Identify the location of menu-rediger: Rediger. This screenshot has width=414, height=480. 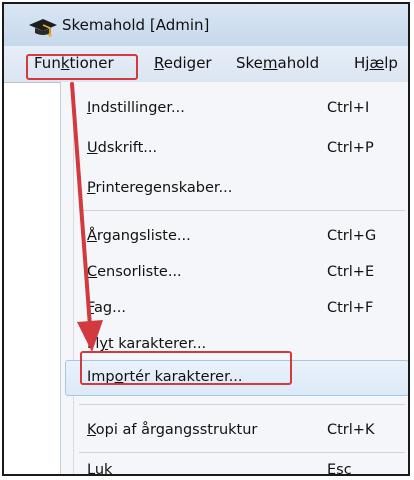
(183, 63).